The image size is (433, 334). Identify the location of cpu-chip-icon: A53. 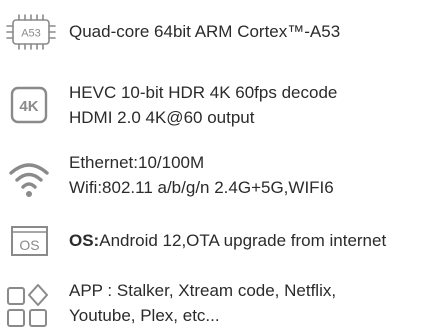
(31, 32).